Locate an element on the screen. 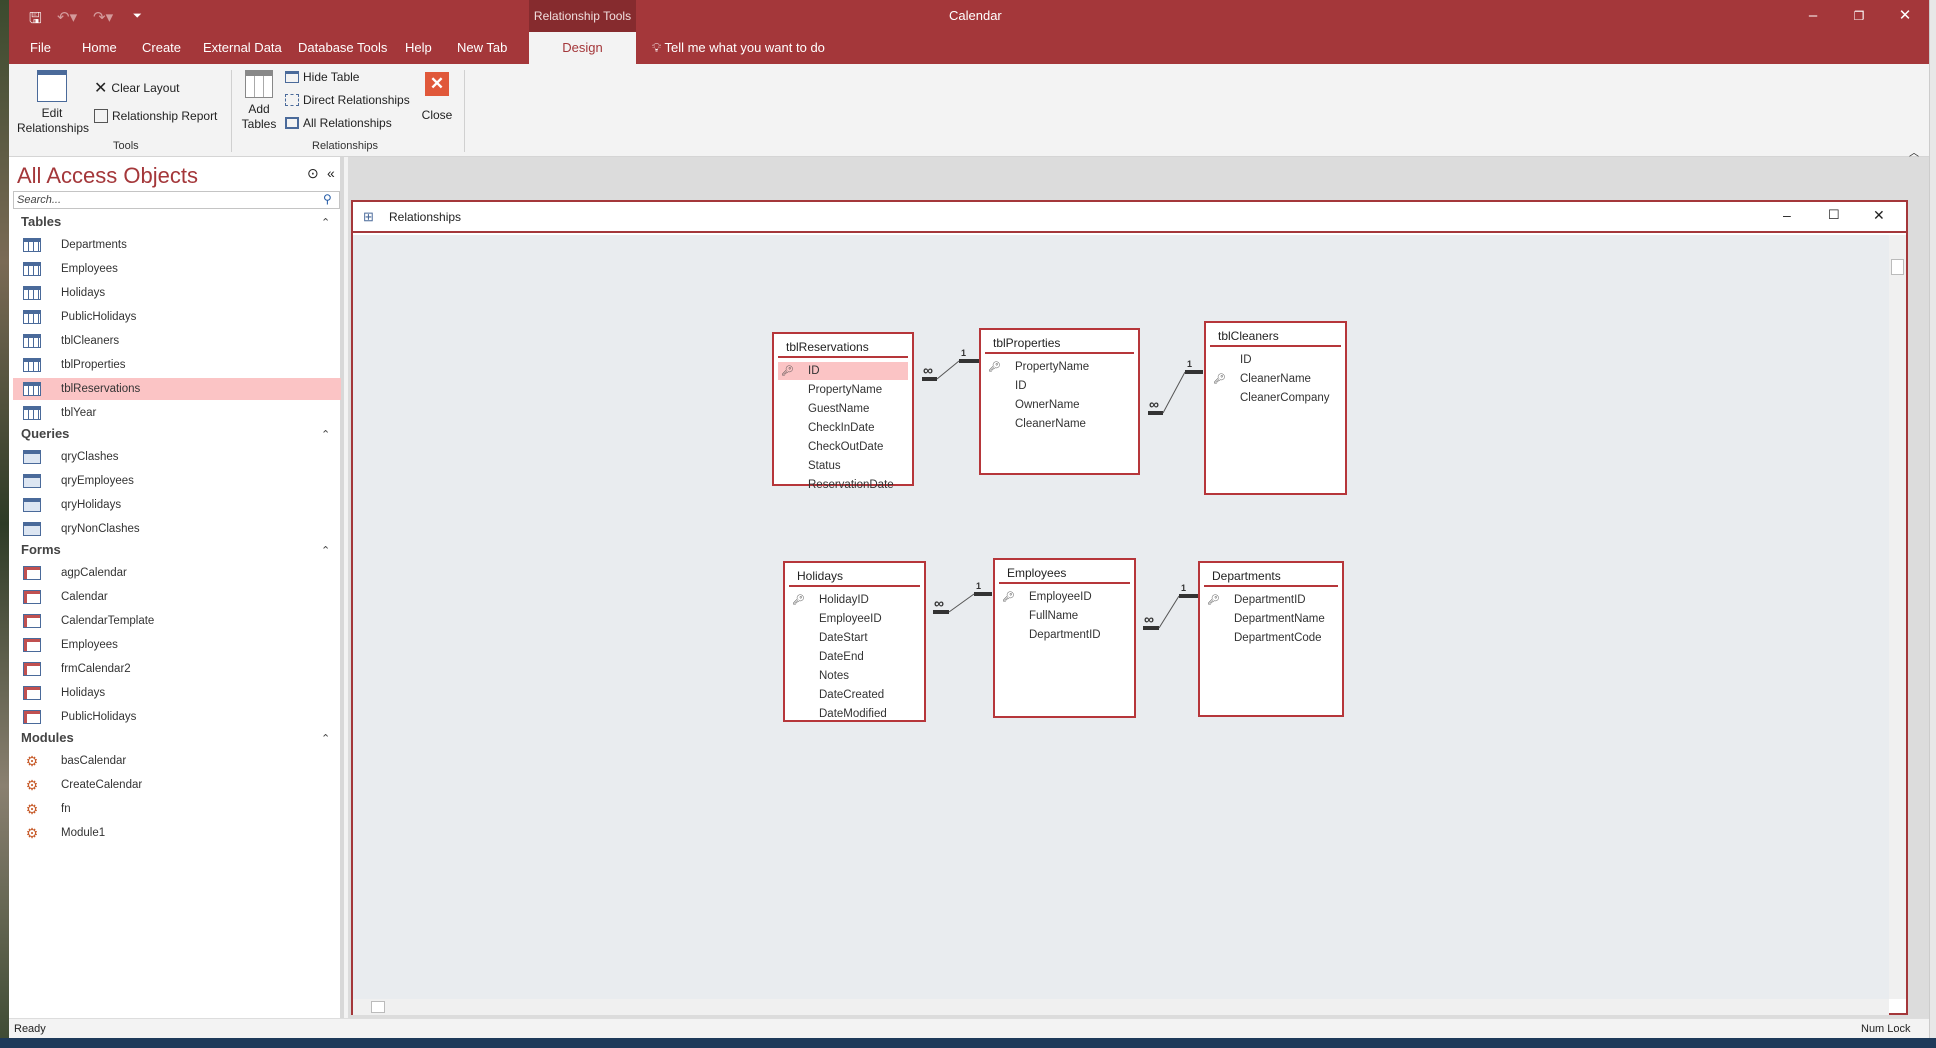 Image resolution: width=1936 pixels, height=1048 pixels. restore-icon: ❐ is located at coordinates (1859, 16).